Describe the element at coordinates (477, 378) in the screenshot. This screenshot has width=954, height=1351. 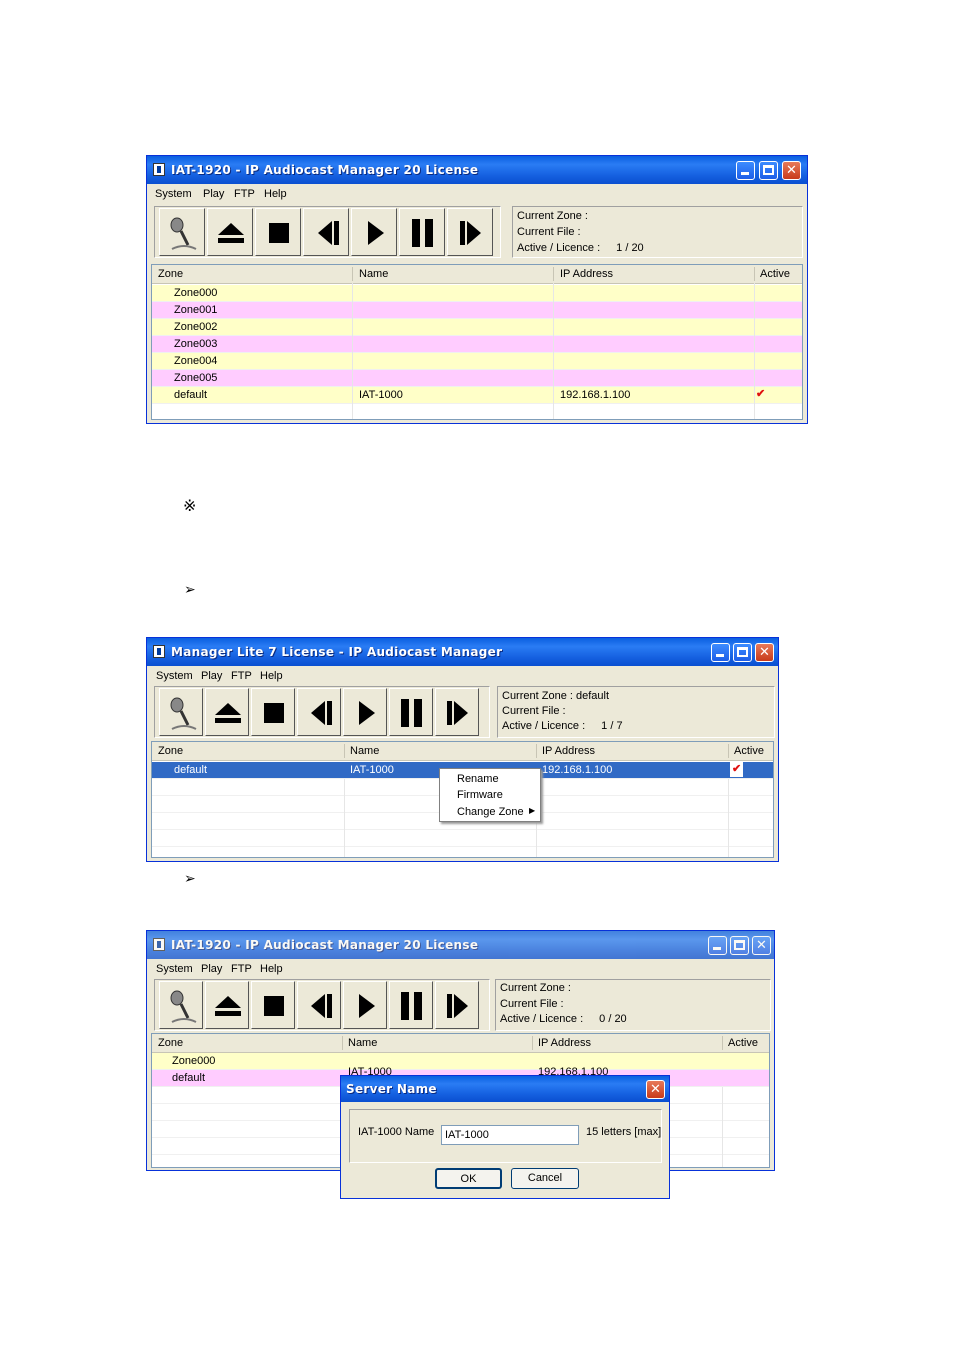
I see `table-row: Zone005` at that location.